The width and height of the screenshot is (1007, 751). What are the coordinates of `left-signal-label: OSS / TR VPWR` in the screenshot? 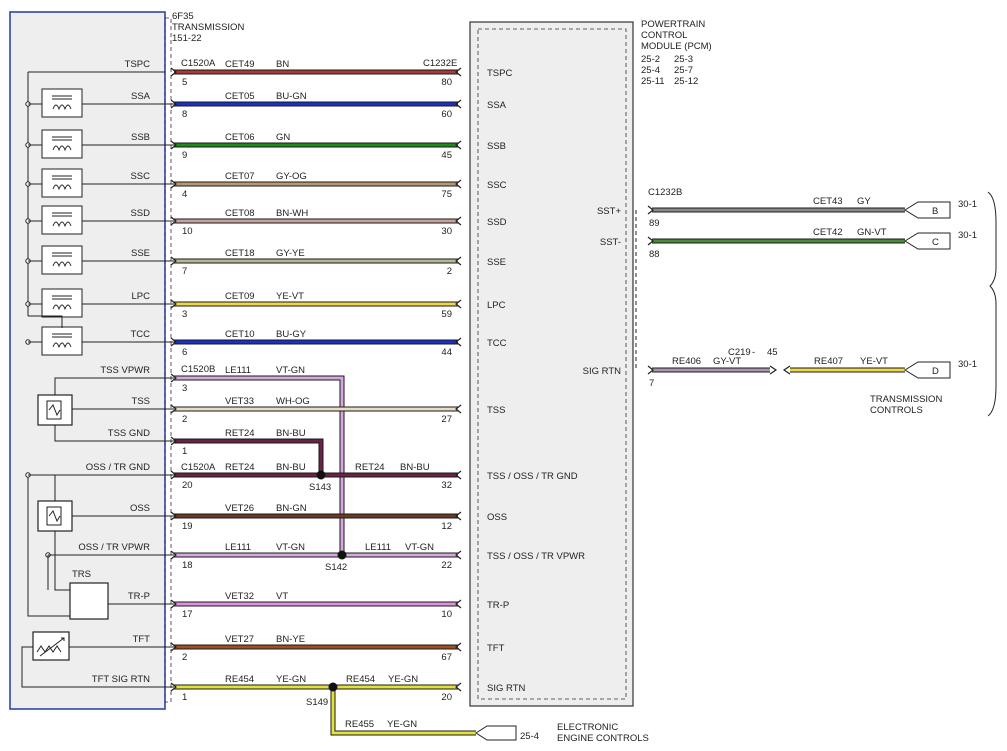 It's located at (114, 547).